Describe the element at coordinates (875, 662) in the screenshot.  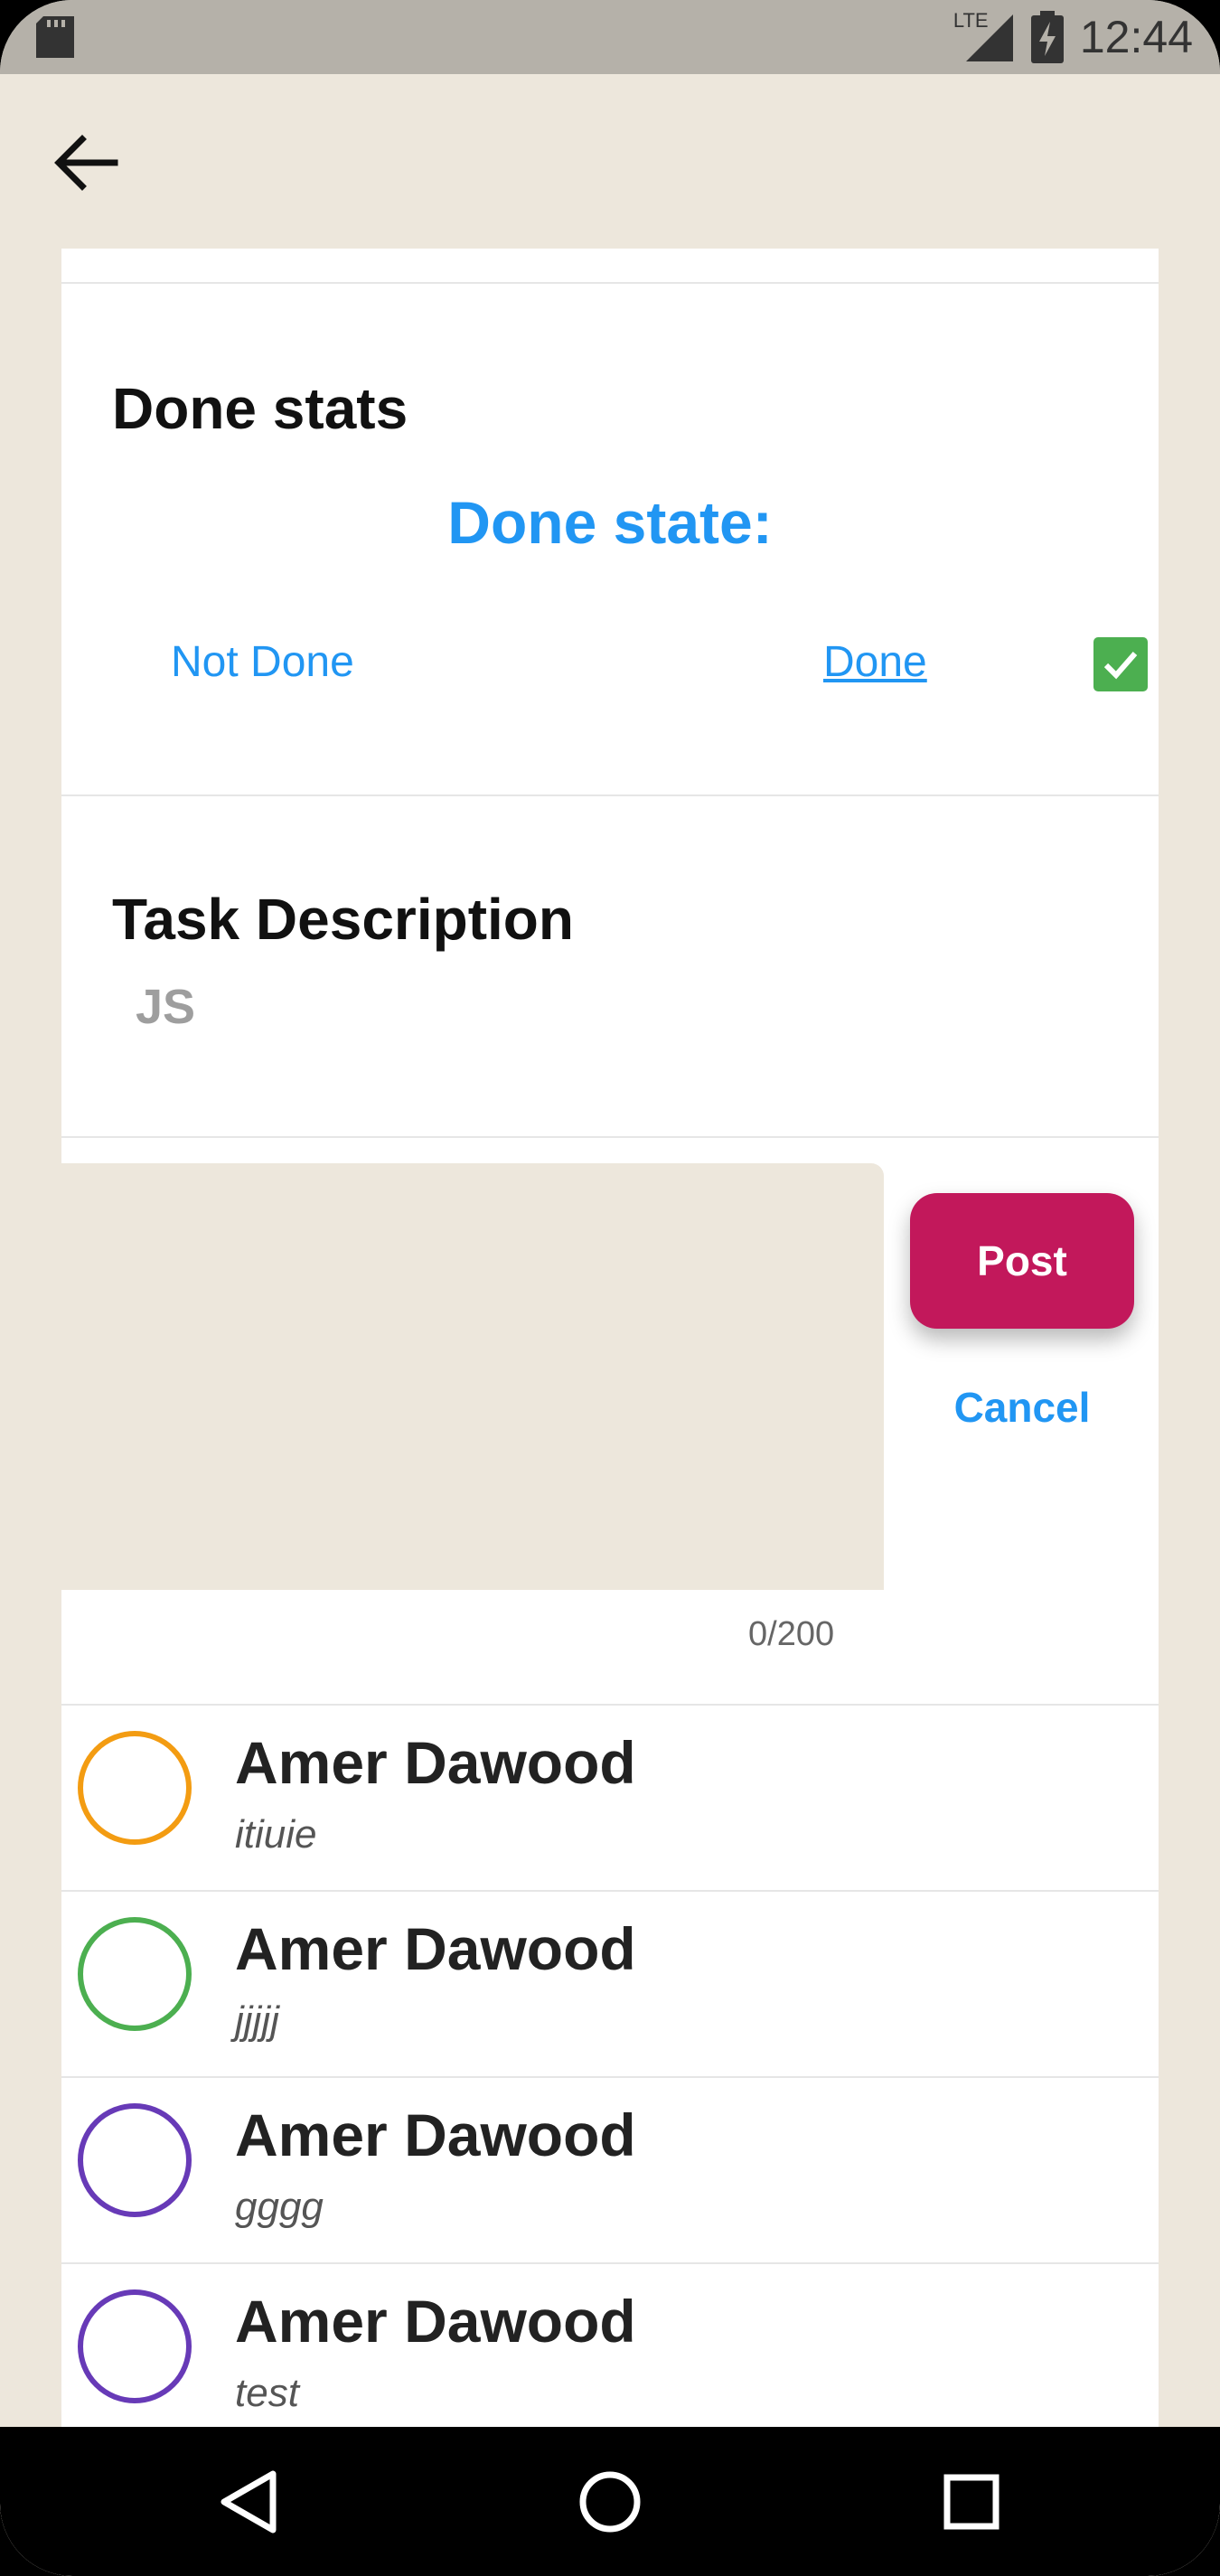
I see `option-done: Done` at that location.